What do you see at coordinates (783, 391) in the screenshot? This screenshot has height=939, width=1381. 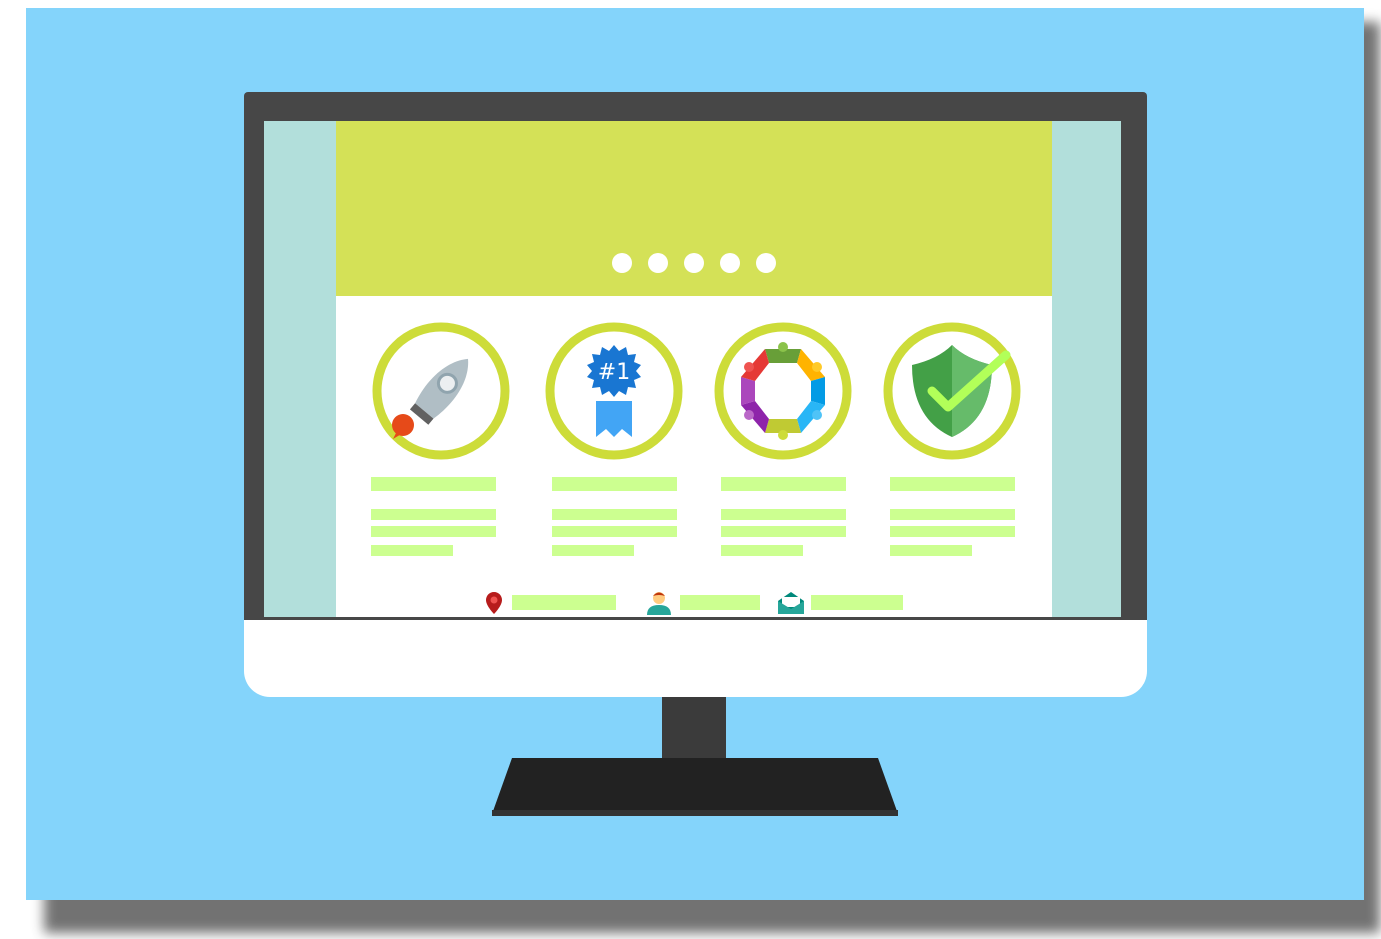 I see `team-circle-icon` at bounding box center [783, 391].